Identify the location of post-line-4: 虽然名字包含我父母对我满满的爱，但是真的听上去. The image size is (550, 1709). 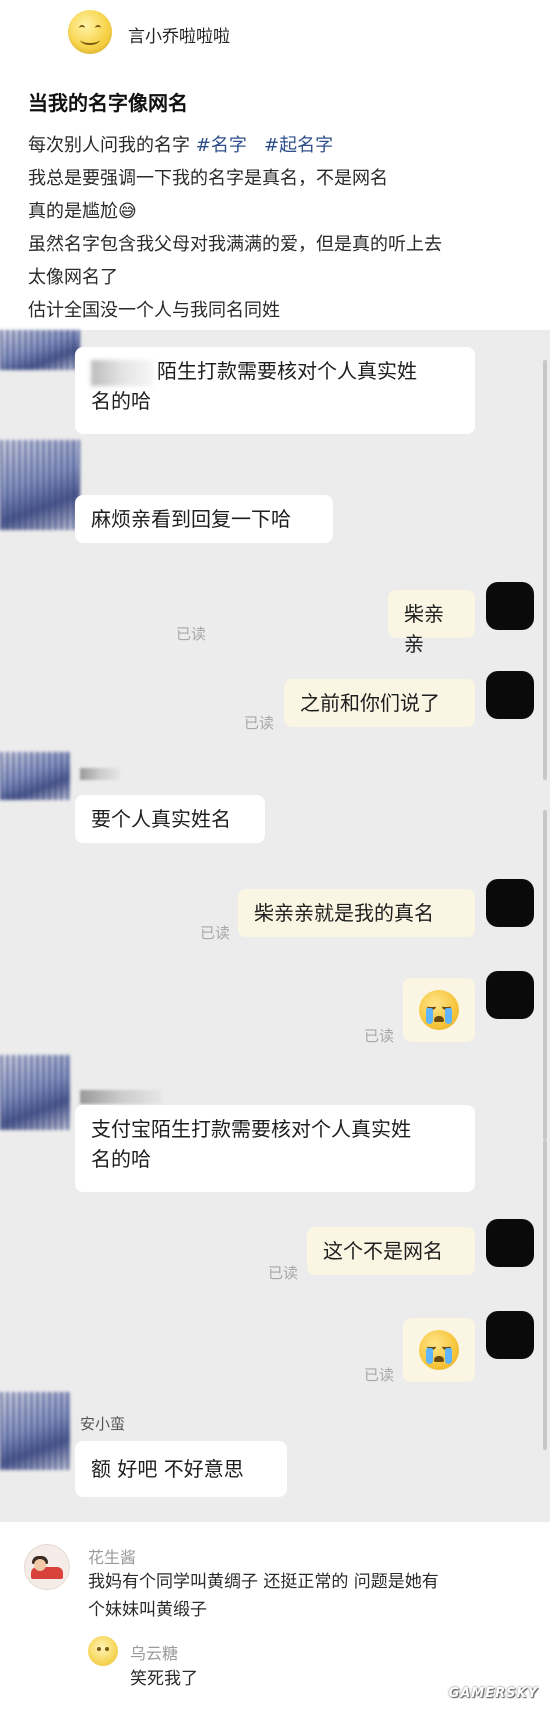
(235, 244).